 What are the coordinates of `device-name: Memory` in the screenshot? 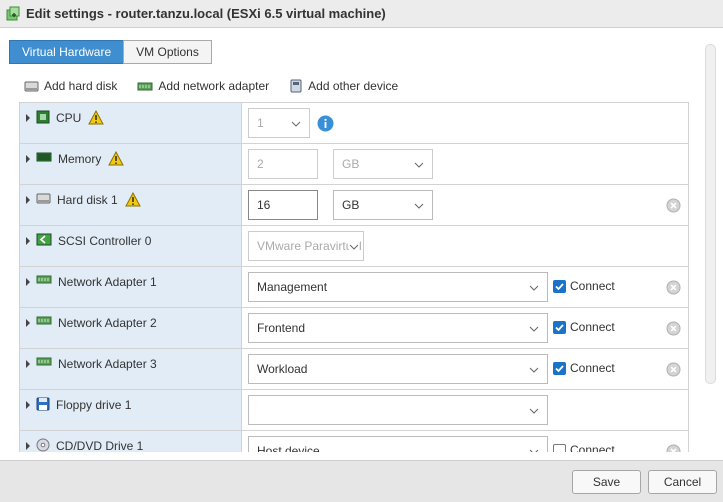 It's located at (80, 159).